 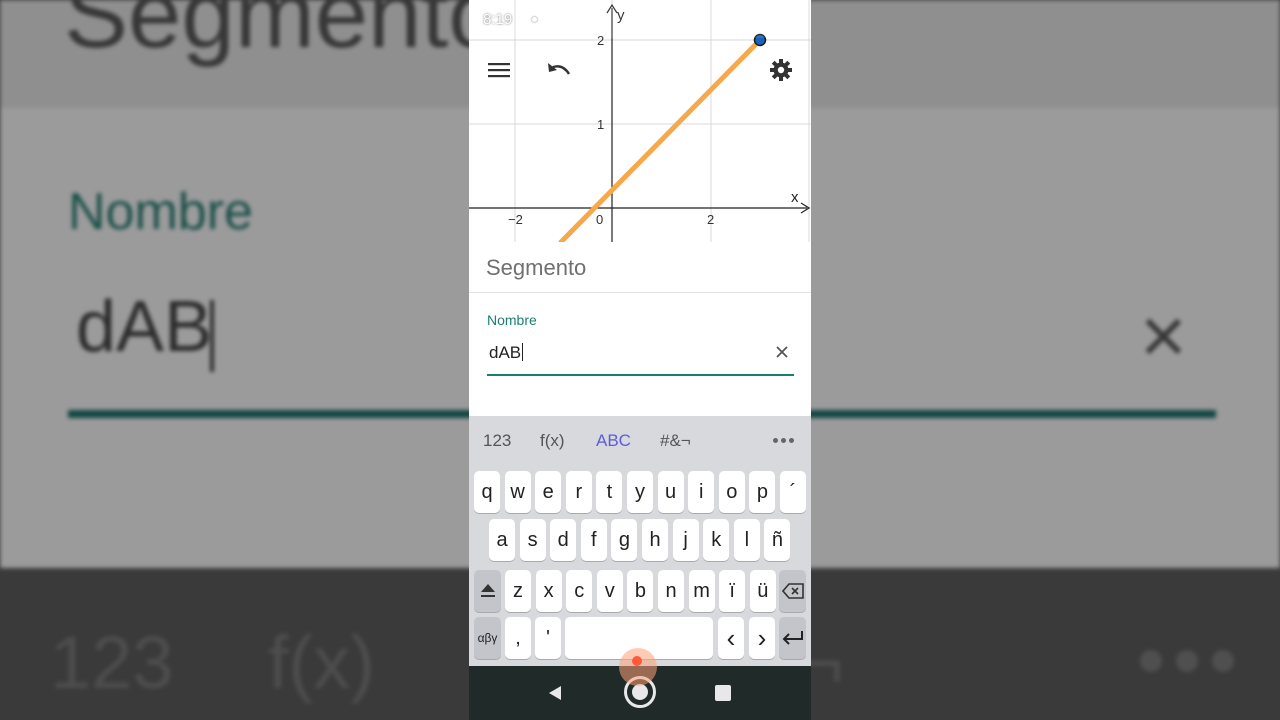 What do you see at coordinates (502, 540) in the screenshot?
I see `key-0: a` at bounding box center [502, 540].